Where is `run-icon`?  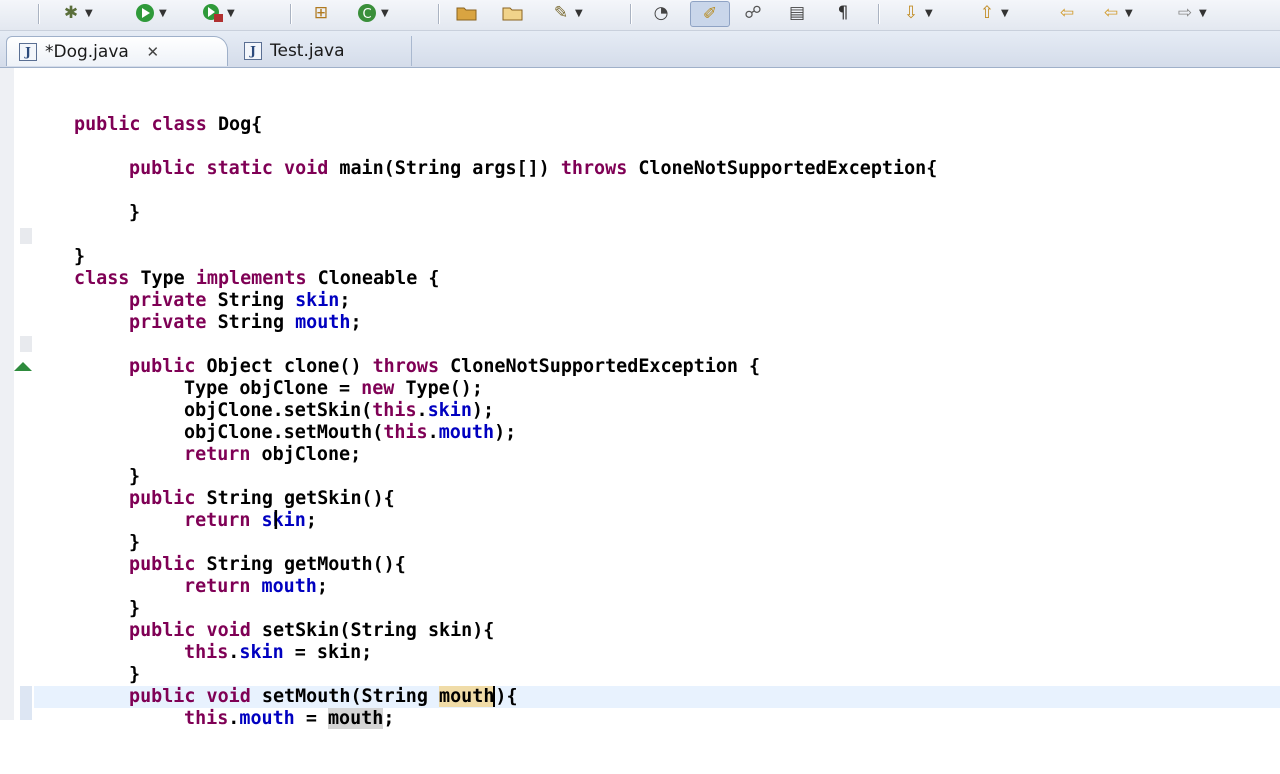 run-icon is located at coordinates (145, 13).